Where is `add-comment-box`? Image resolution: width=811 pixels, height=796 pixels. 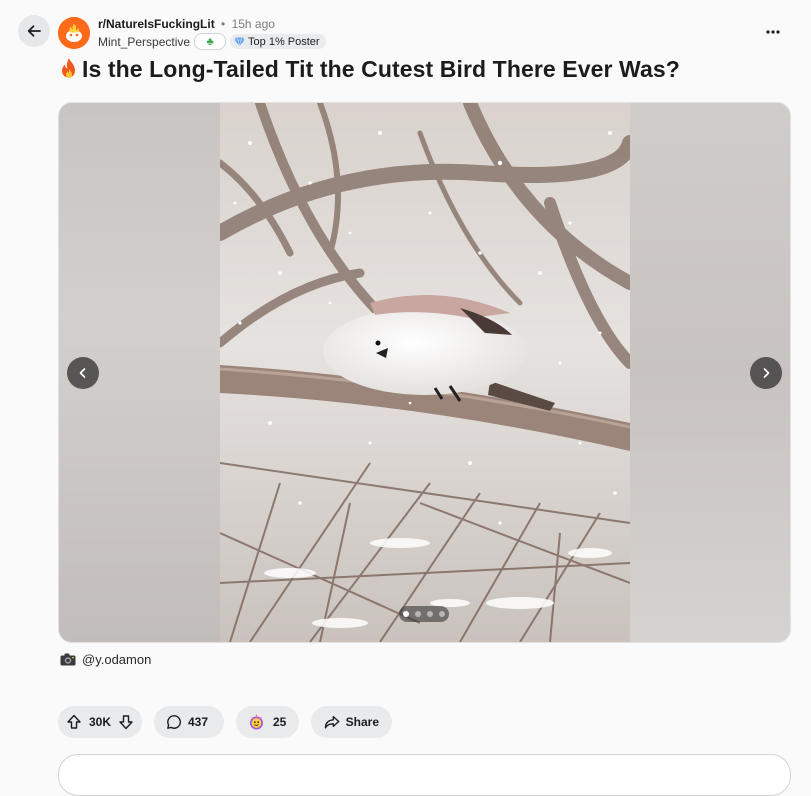 add-comment-box is located at coordinates (424, 775).